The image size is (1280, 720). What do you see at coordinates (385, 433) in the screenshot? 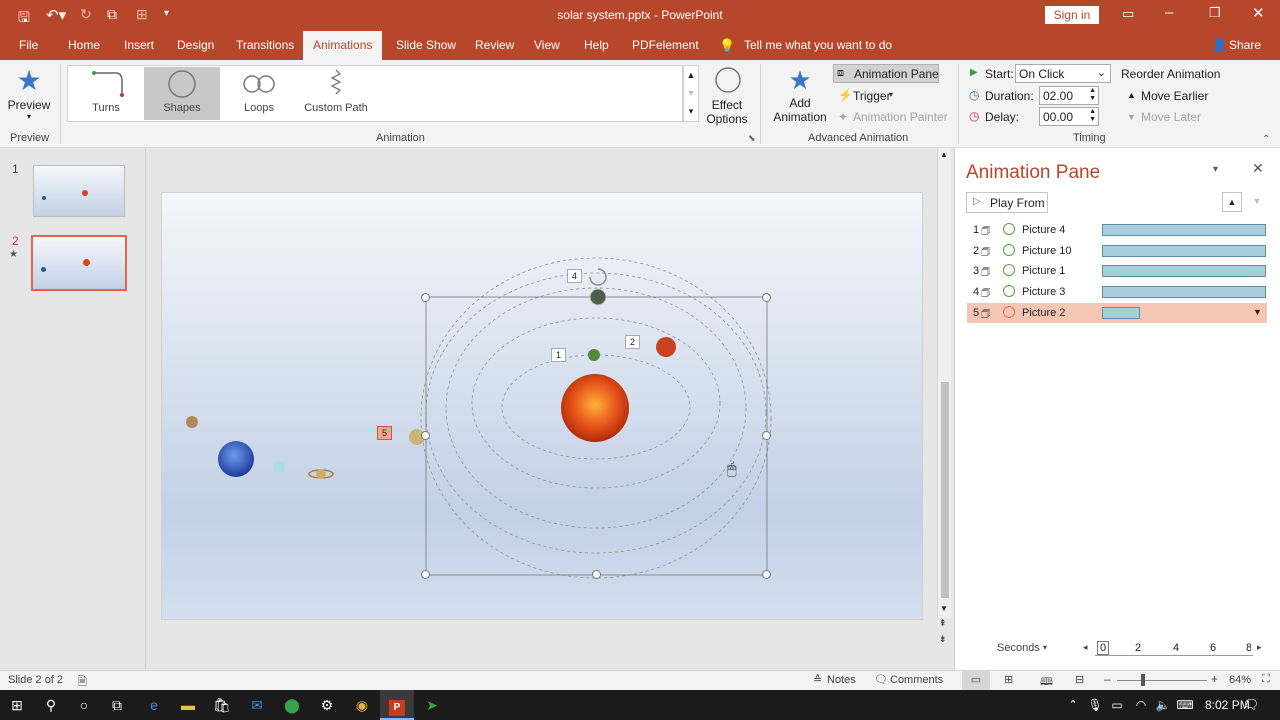
I see `animation-tag-selected: 5` at bounding box center [385, 433].